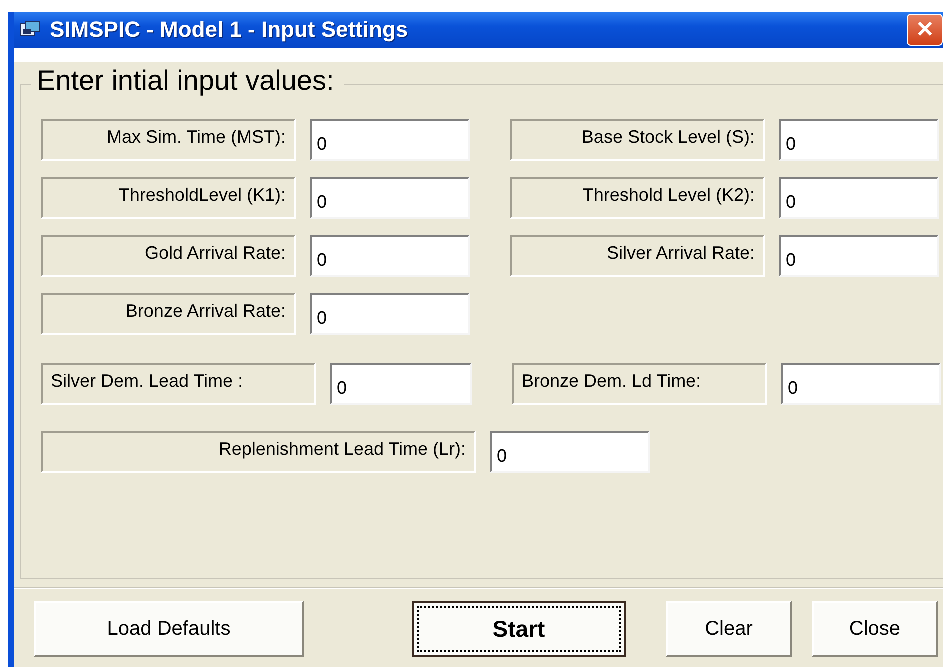  What do you see at coordinates (168, 314) in the screenshot?
I see `field-label: Bronze Arrival Rate:` at bounding box center [168, 314].